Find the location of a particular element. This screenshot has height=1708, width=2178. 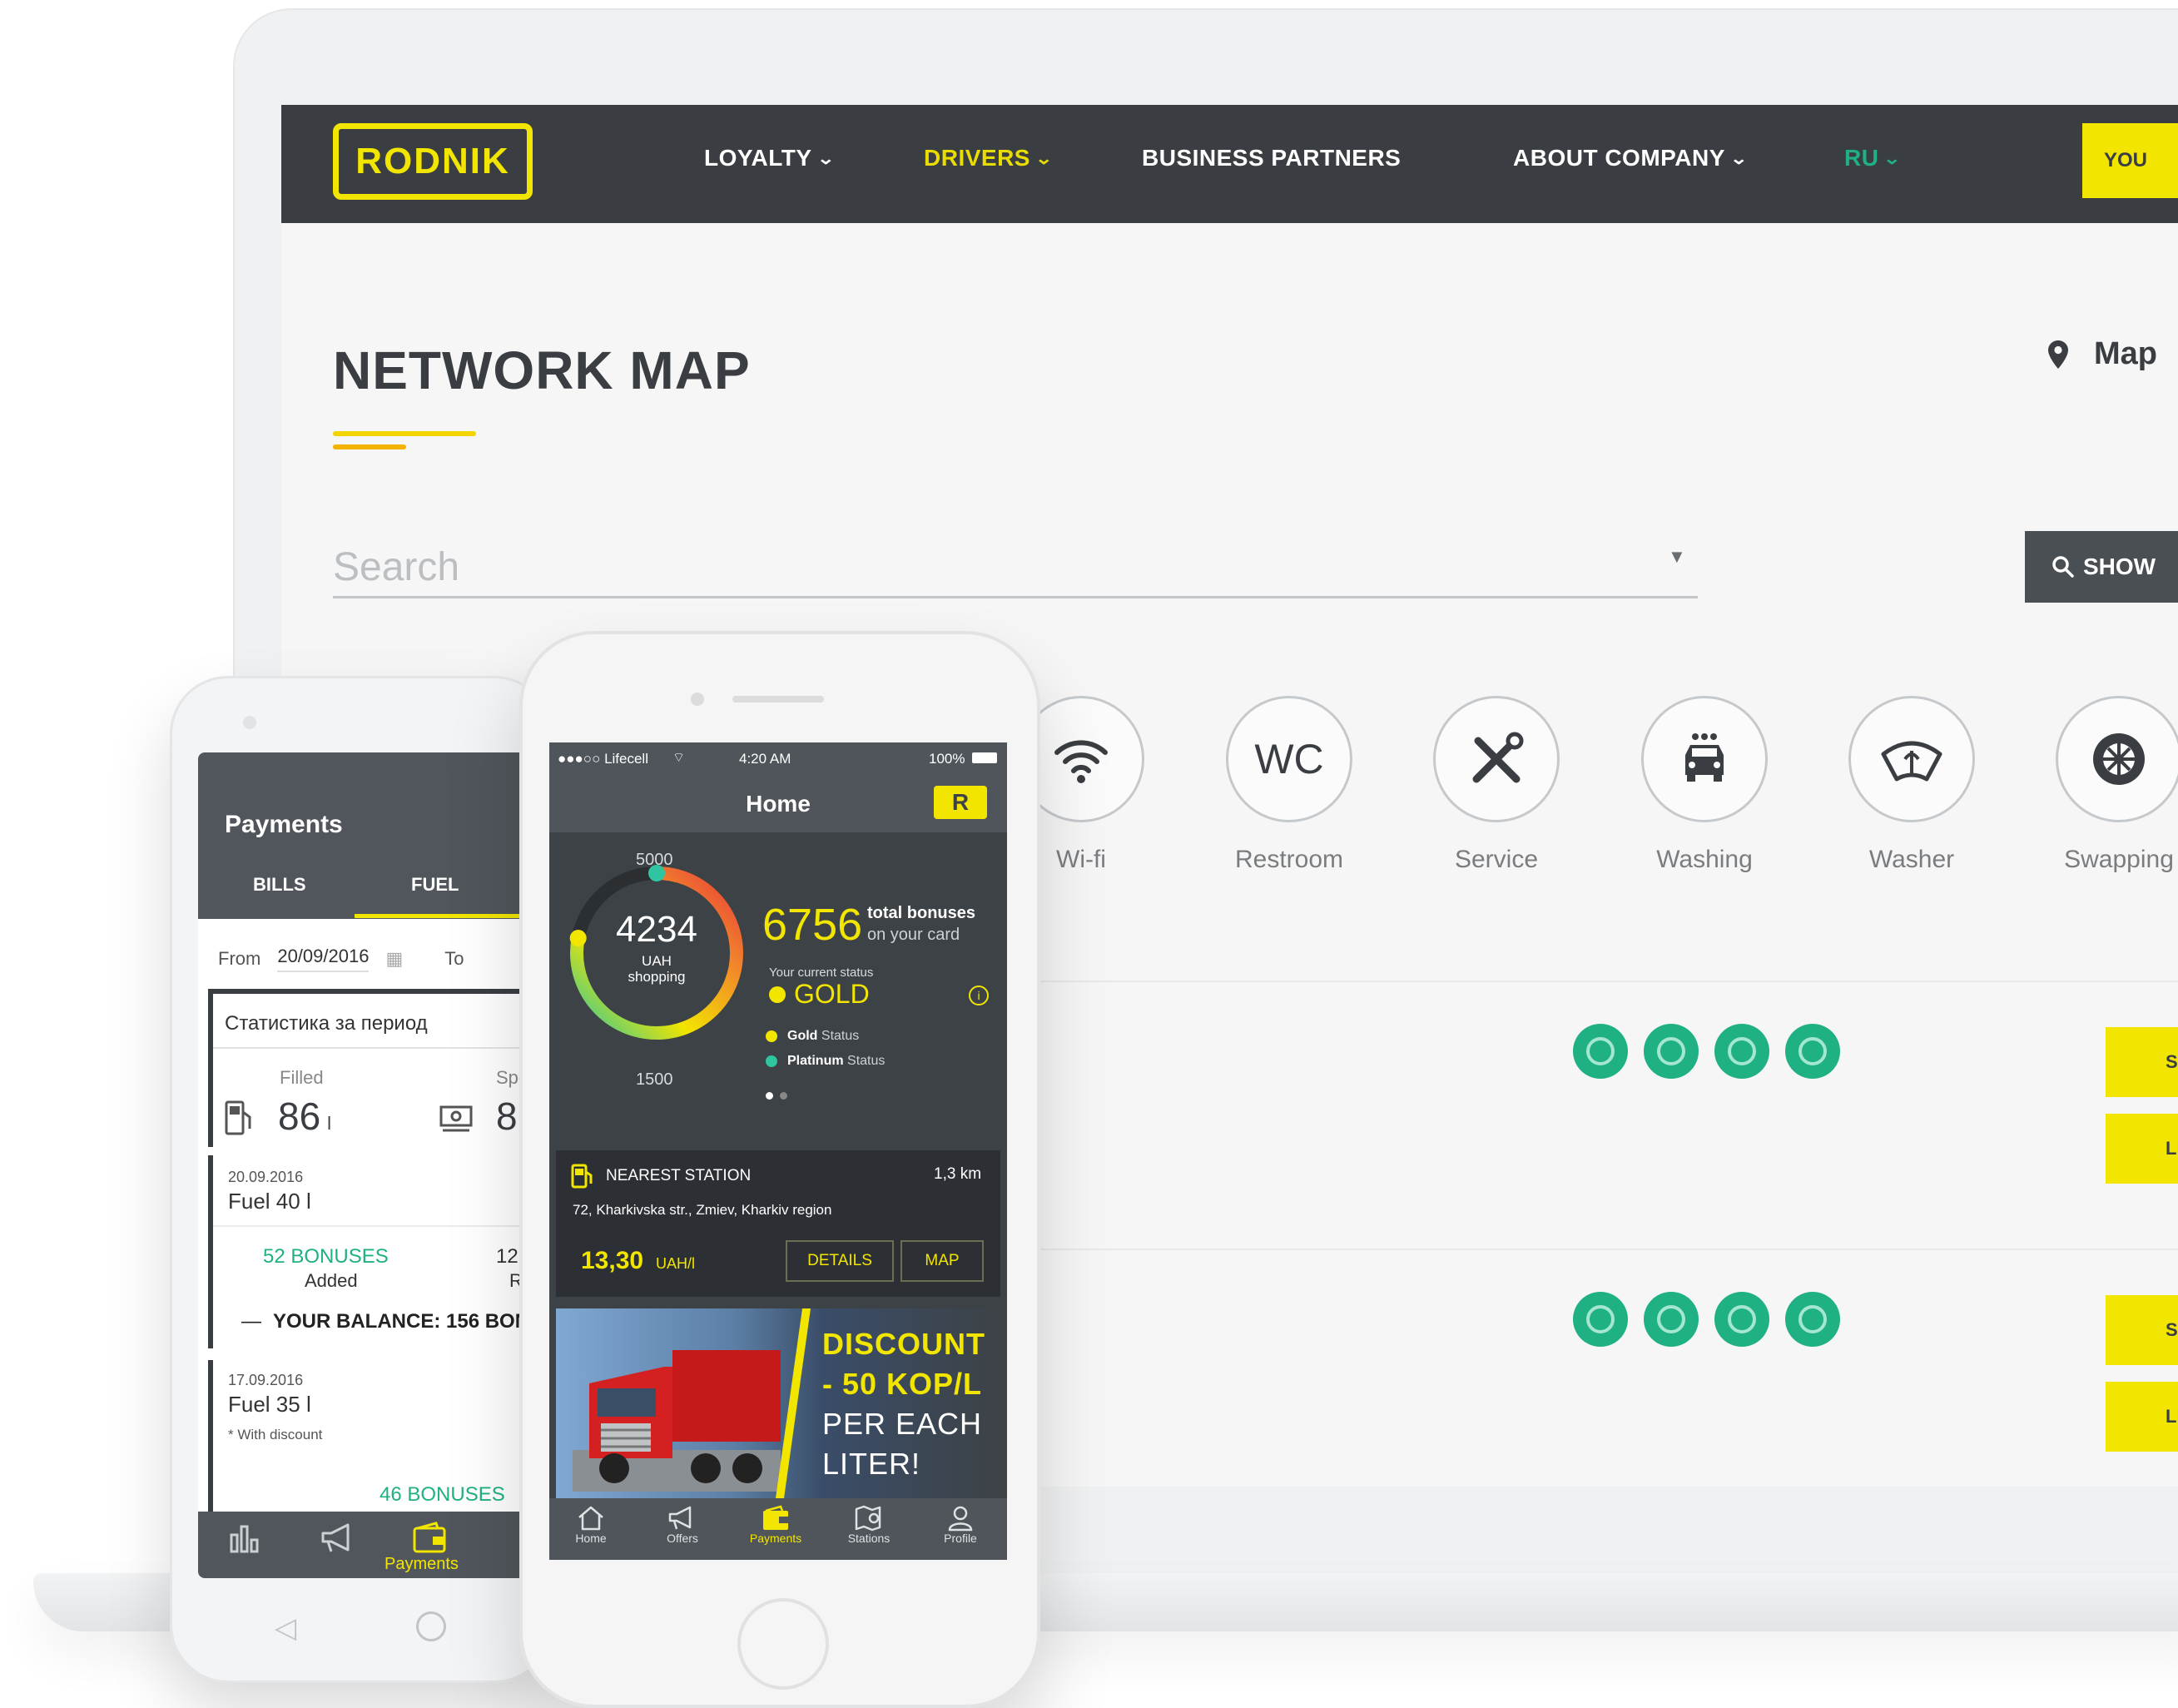

wifi-icon is located at coordinates (1671, 1051).